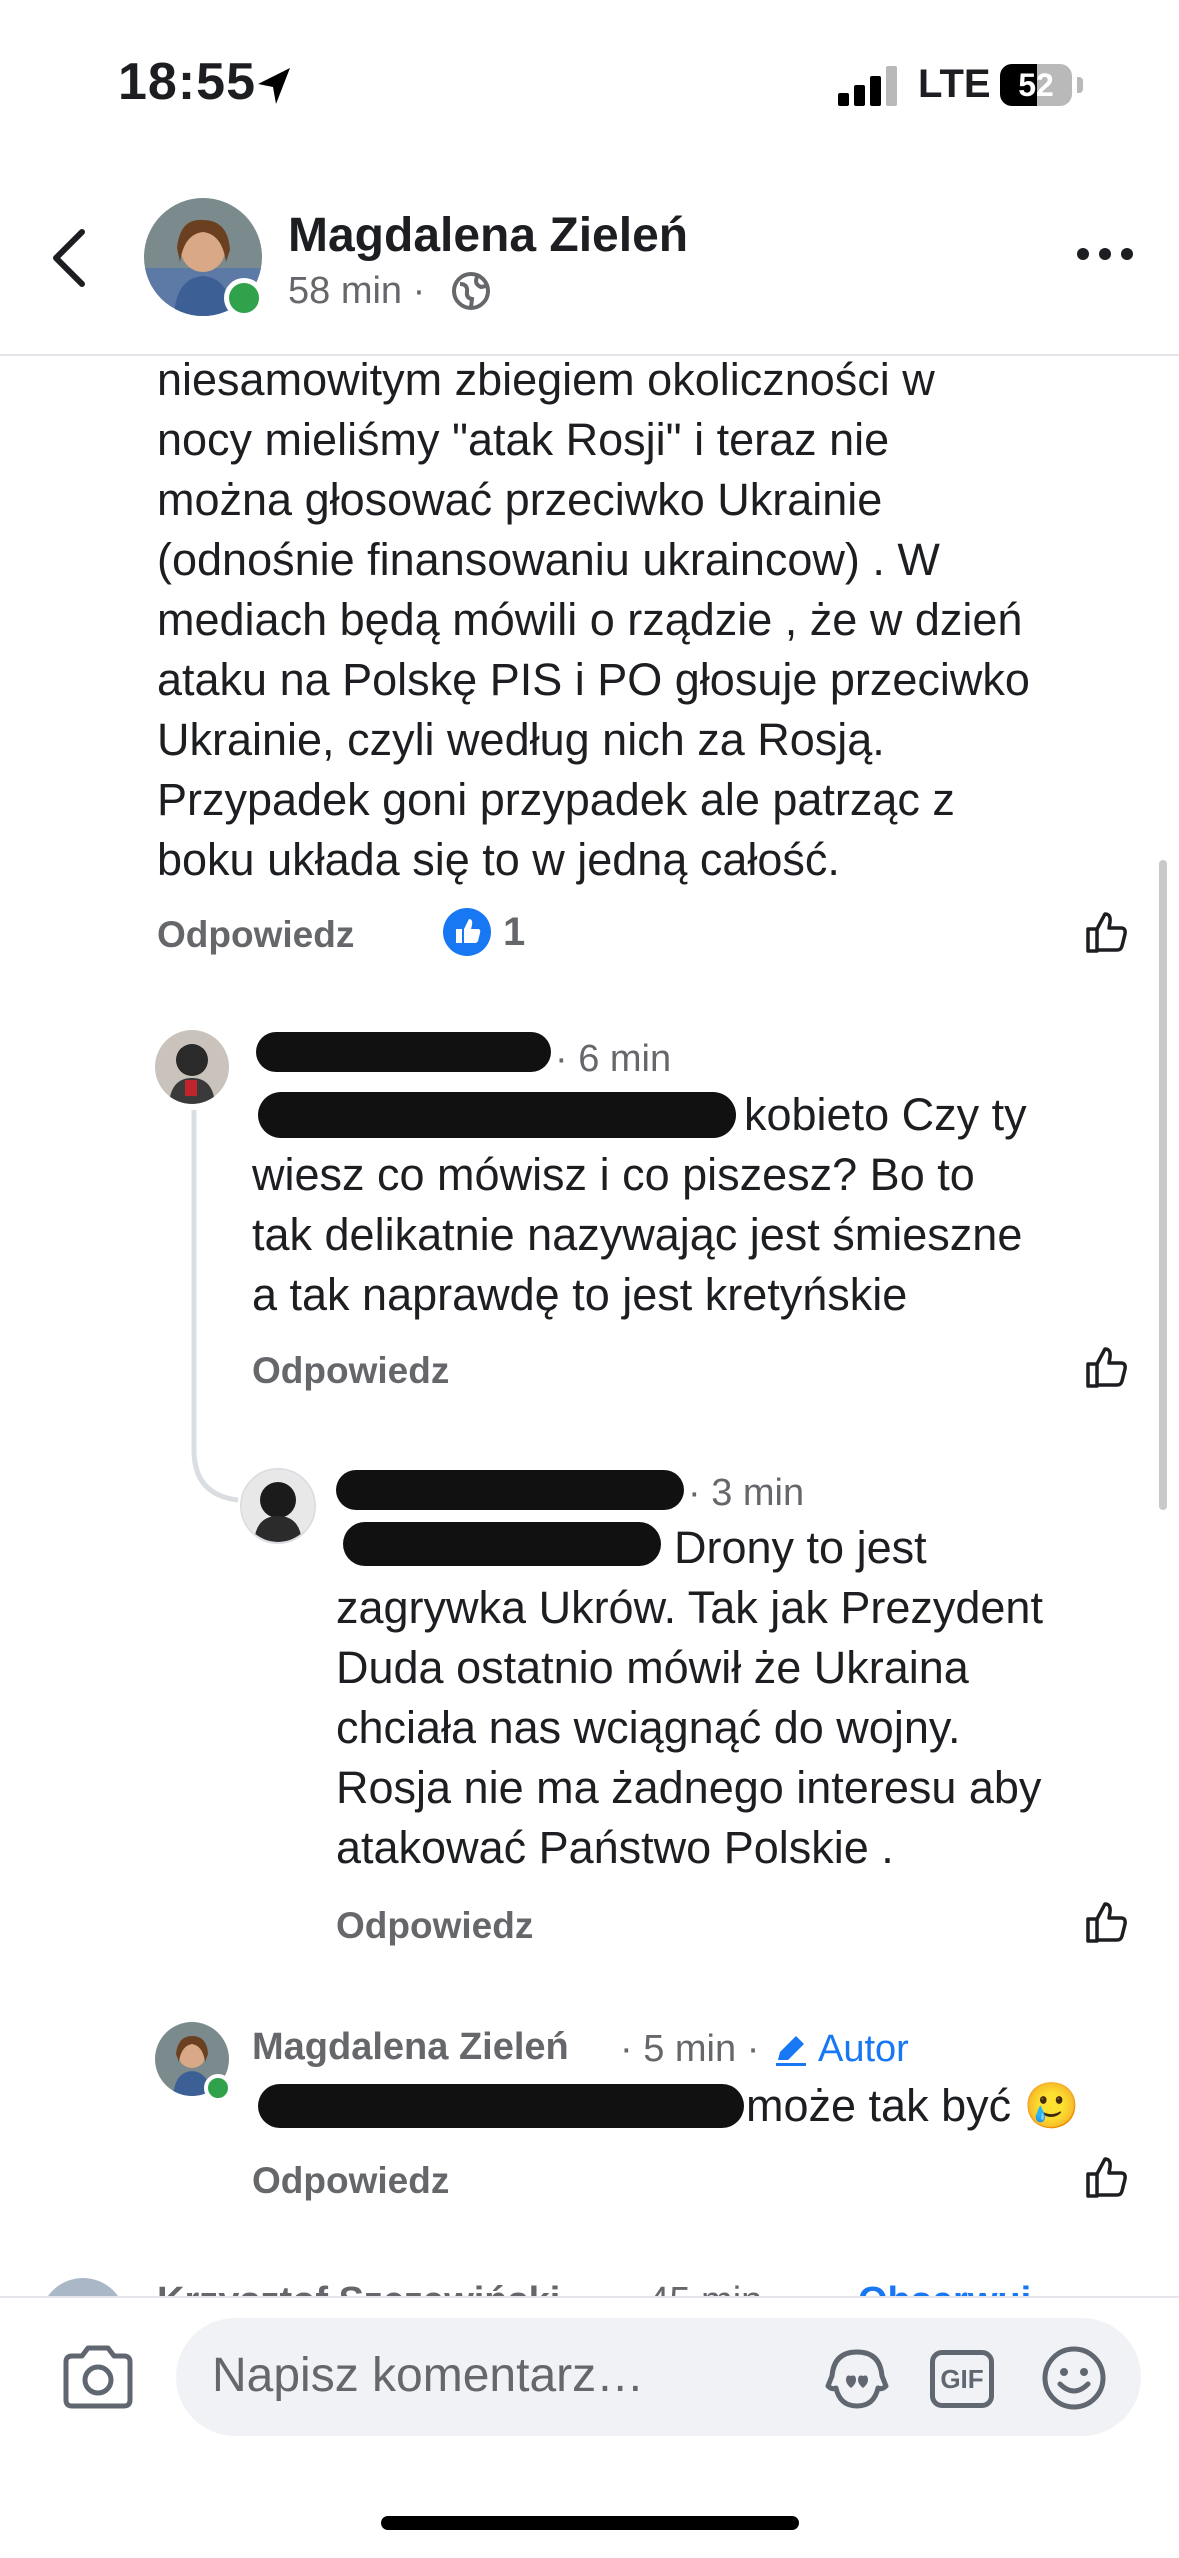 The image size is (1179, 2558). Describe the element at coordinates (648, 1727) in the screenshot. I see `comment-line: chciała nas wciągnąć do wojny.` at that location.